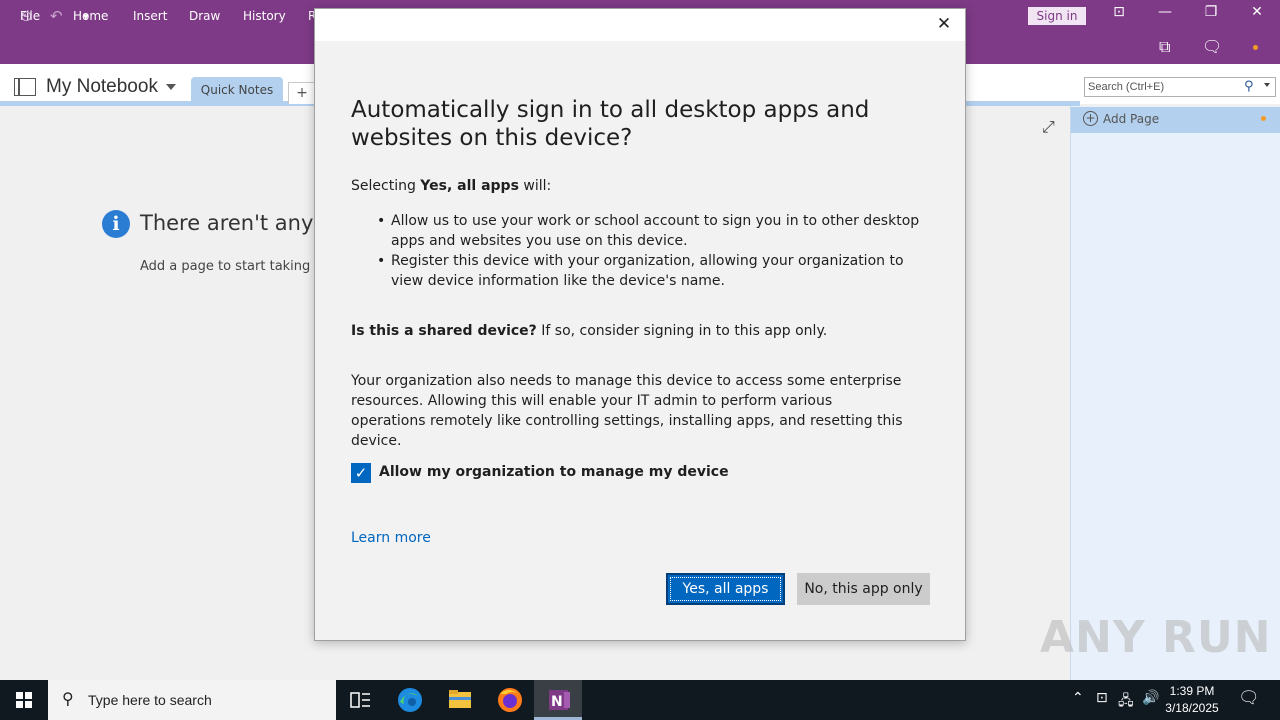 This screenshot has height=720, width=1280. Describe the element at coordinates (1090, 118) in the screenshot. I see `add-page-plus-icon: +` at that location.